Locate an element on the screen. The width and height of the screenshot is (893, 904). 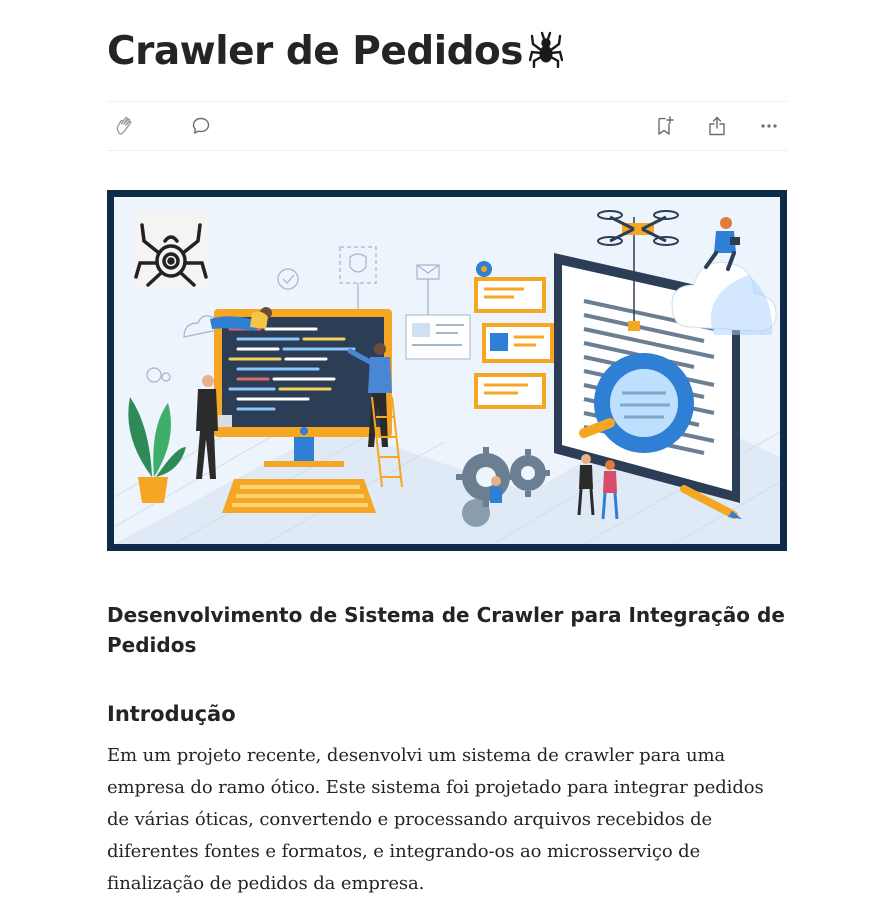
spider-logo is located at coordinates (171, 250).